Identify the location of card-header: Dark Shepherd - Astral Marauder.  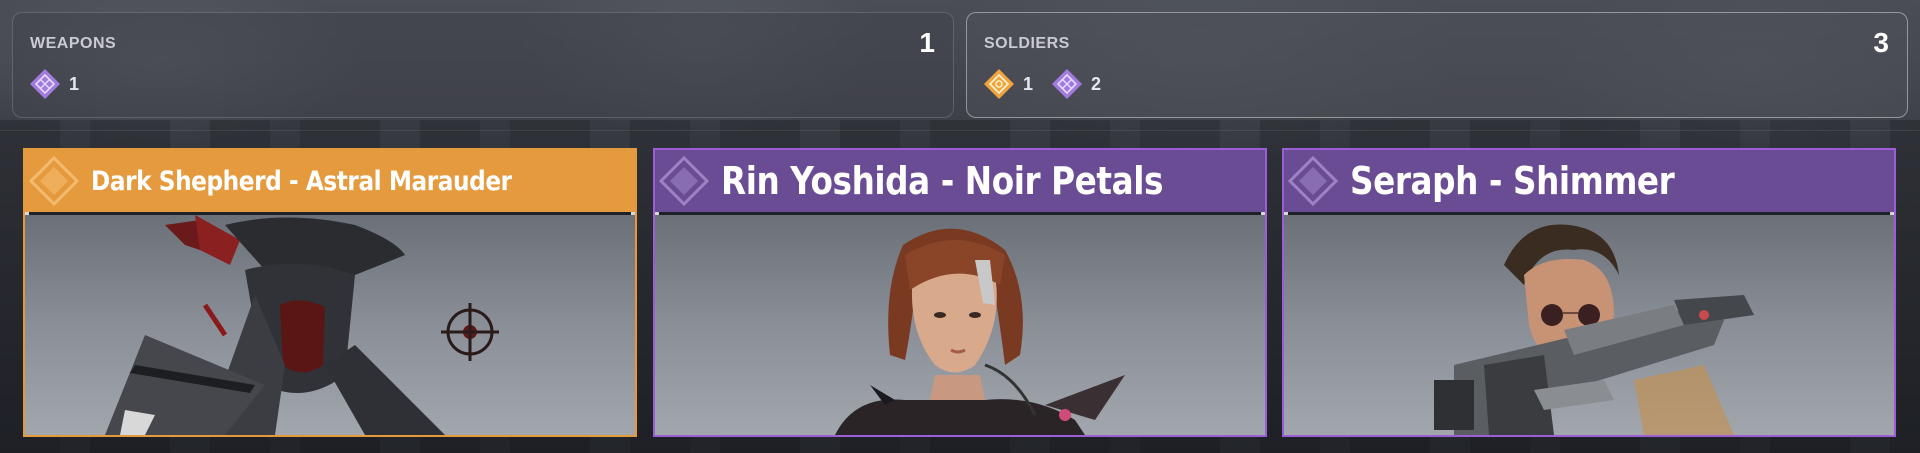
(330, 181).